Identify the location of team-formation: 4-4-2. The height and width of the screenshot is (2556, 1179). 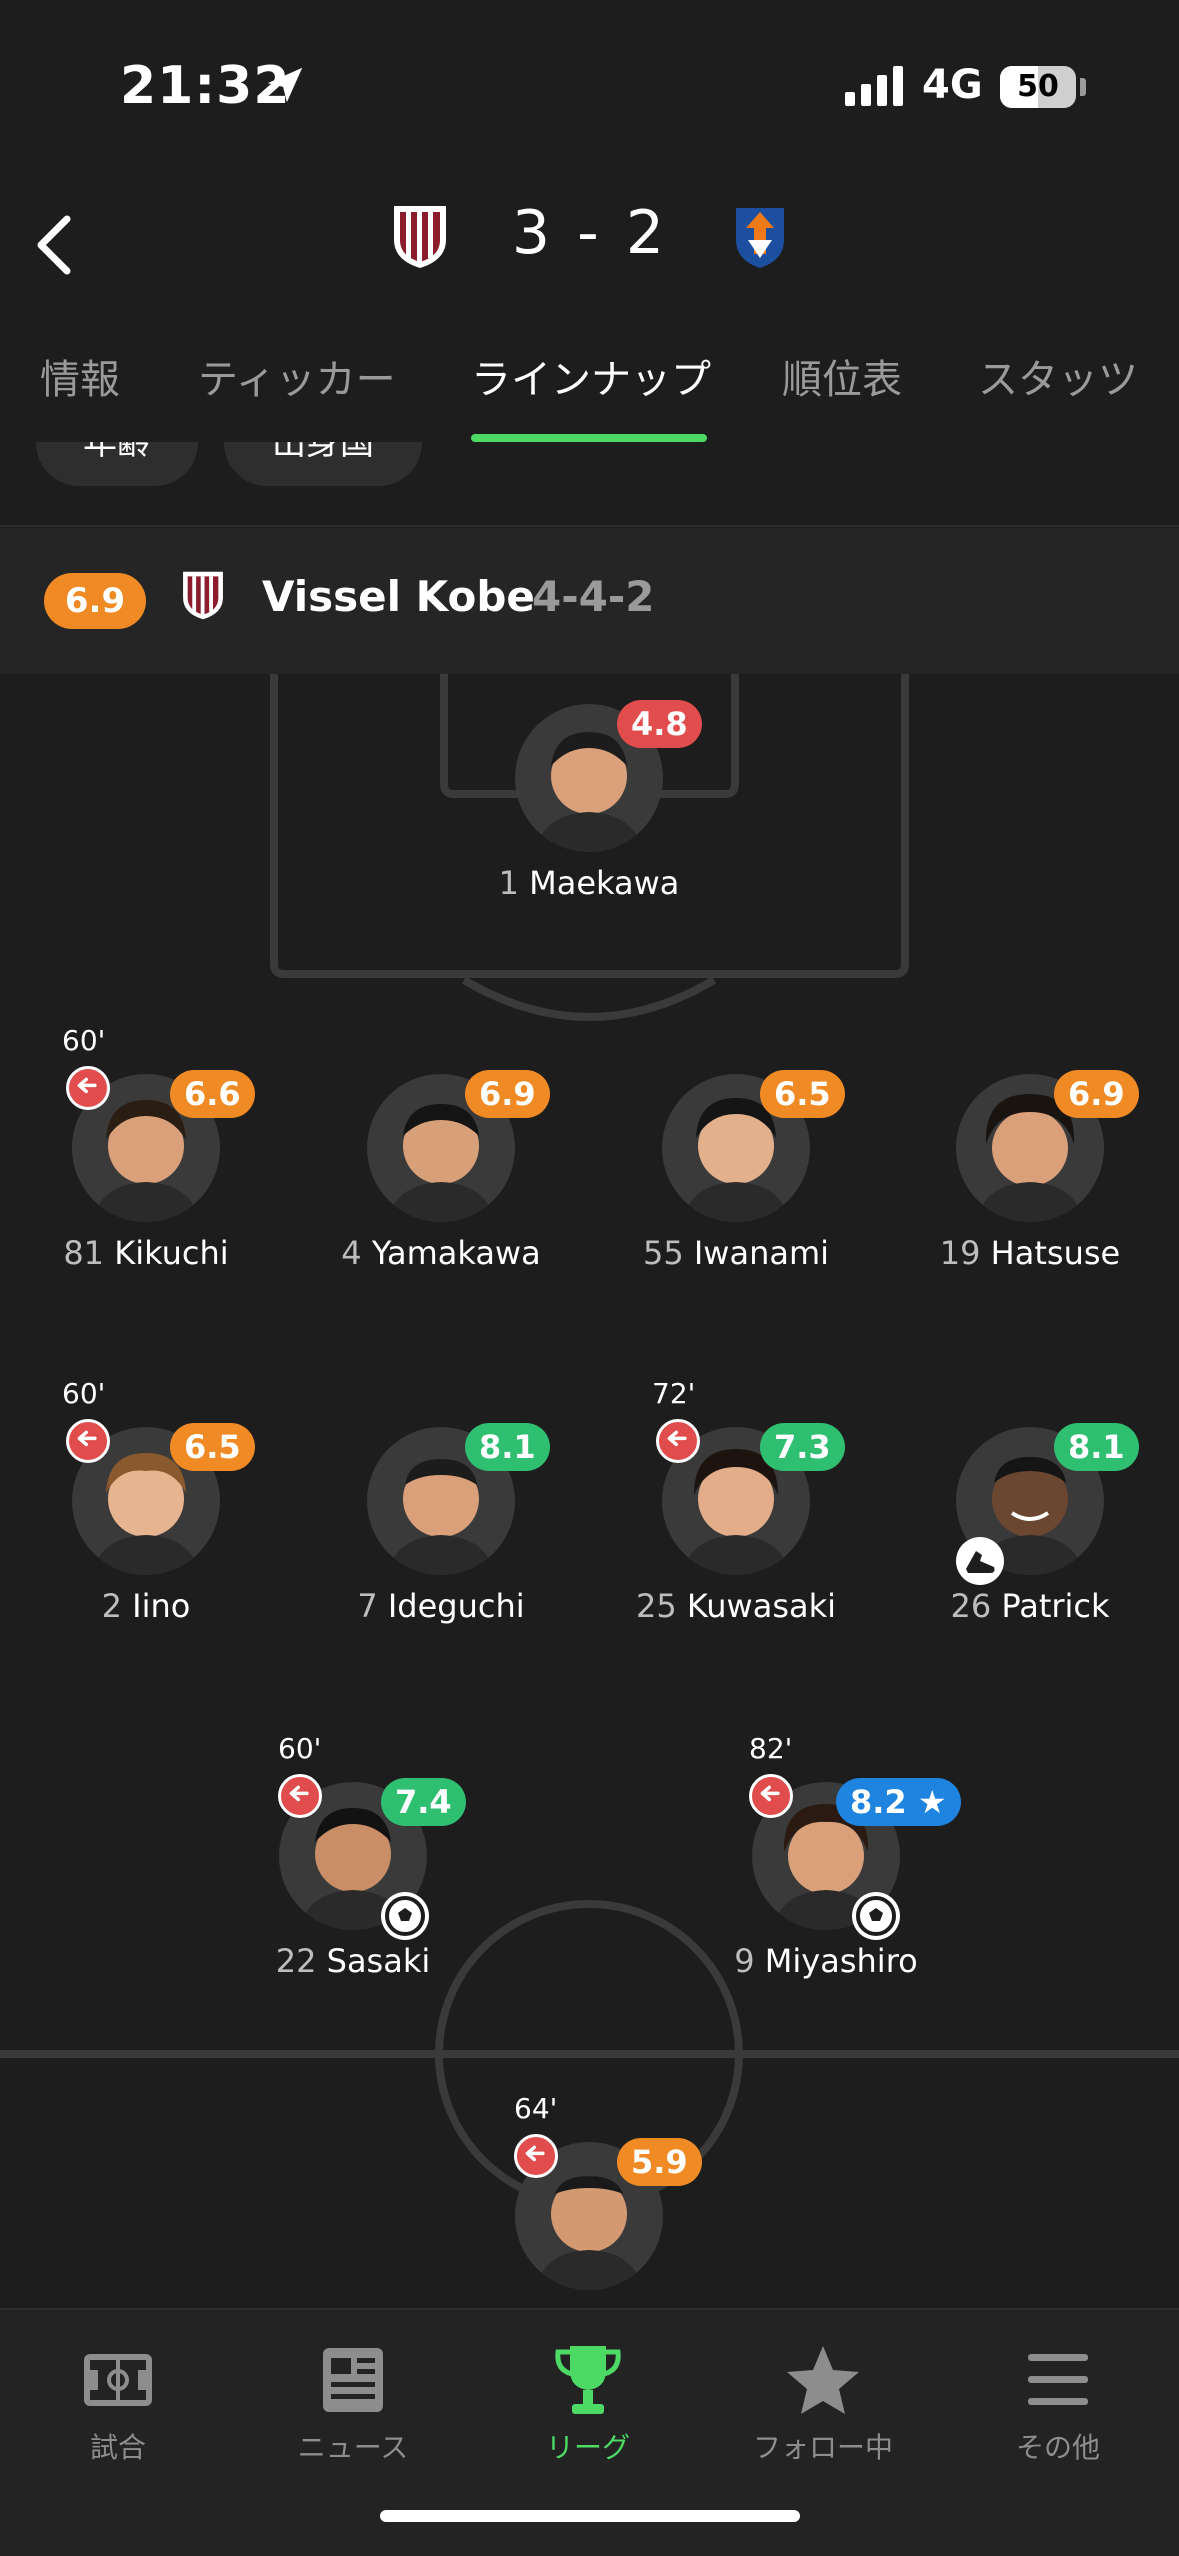
(593, 596).